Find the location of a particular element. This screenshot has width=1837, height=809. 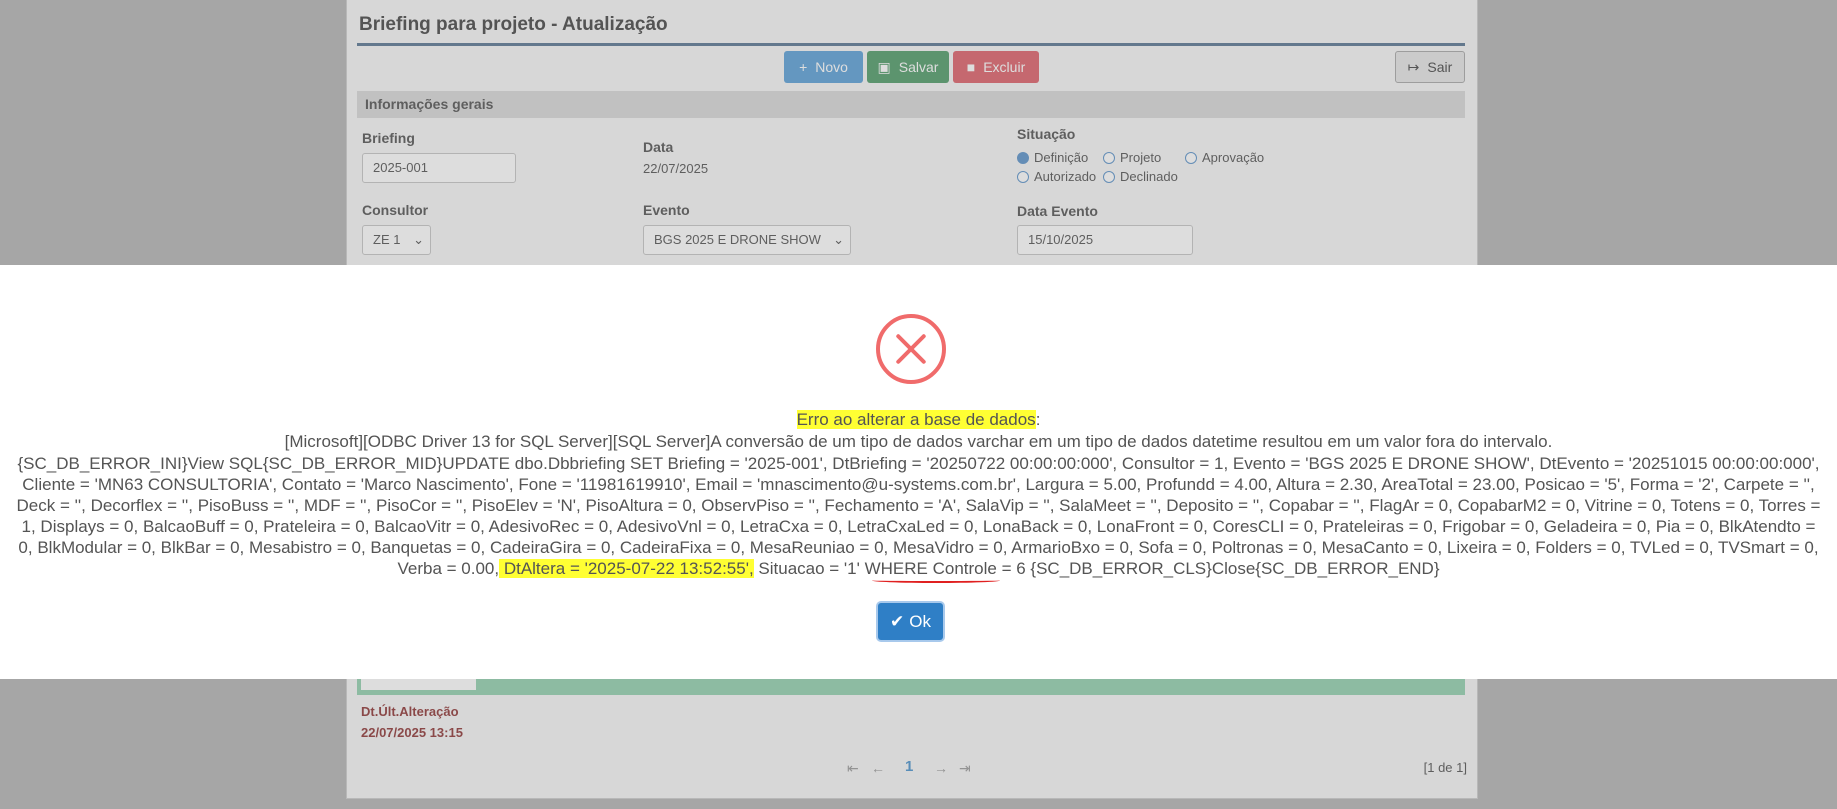

radio-label: Declinado is located at coordinates (1149, 176).